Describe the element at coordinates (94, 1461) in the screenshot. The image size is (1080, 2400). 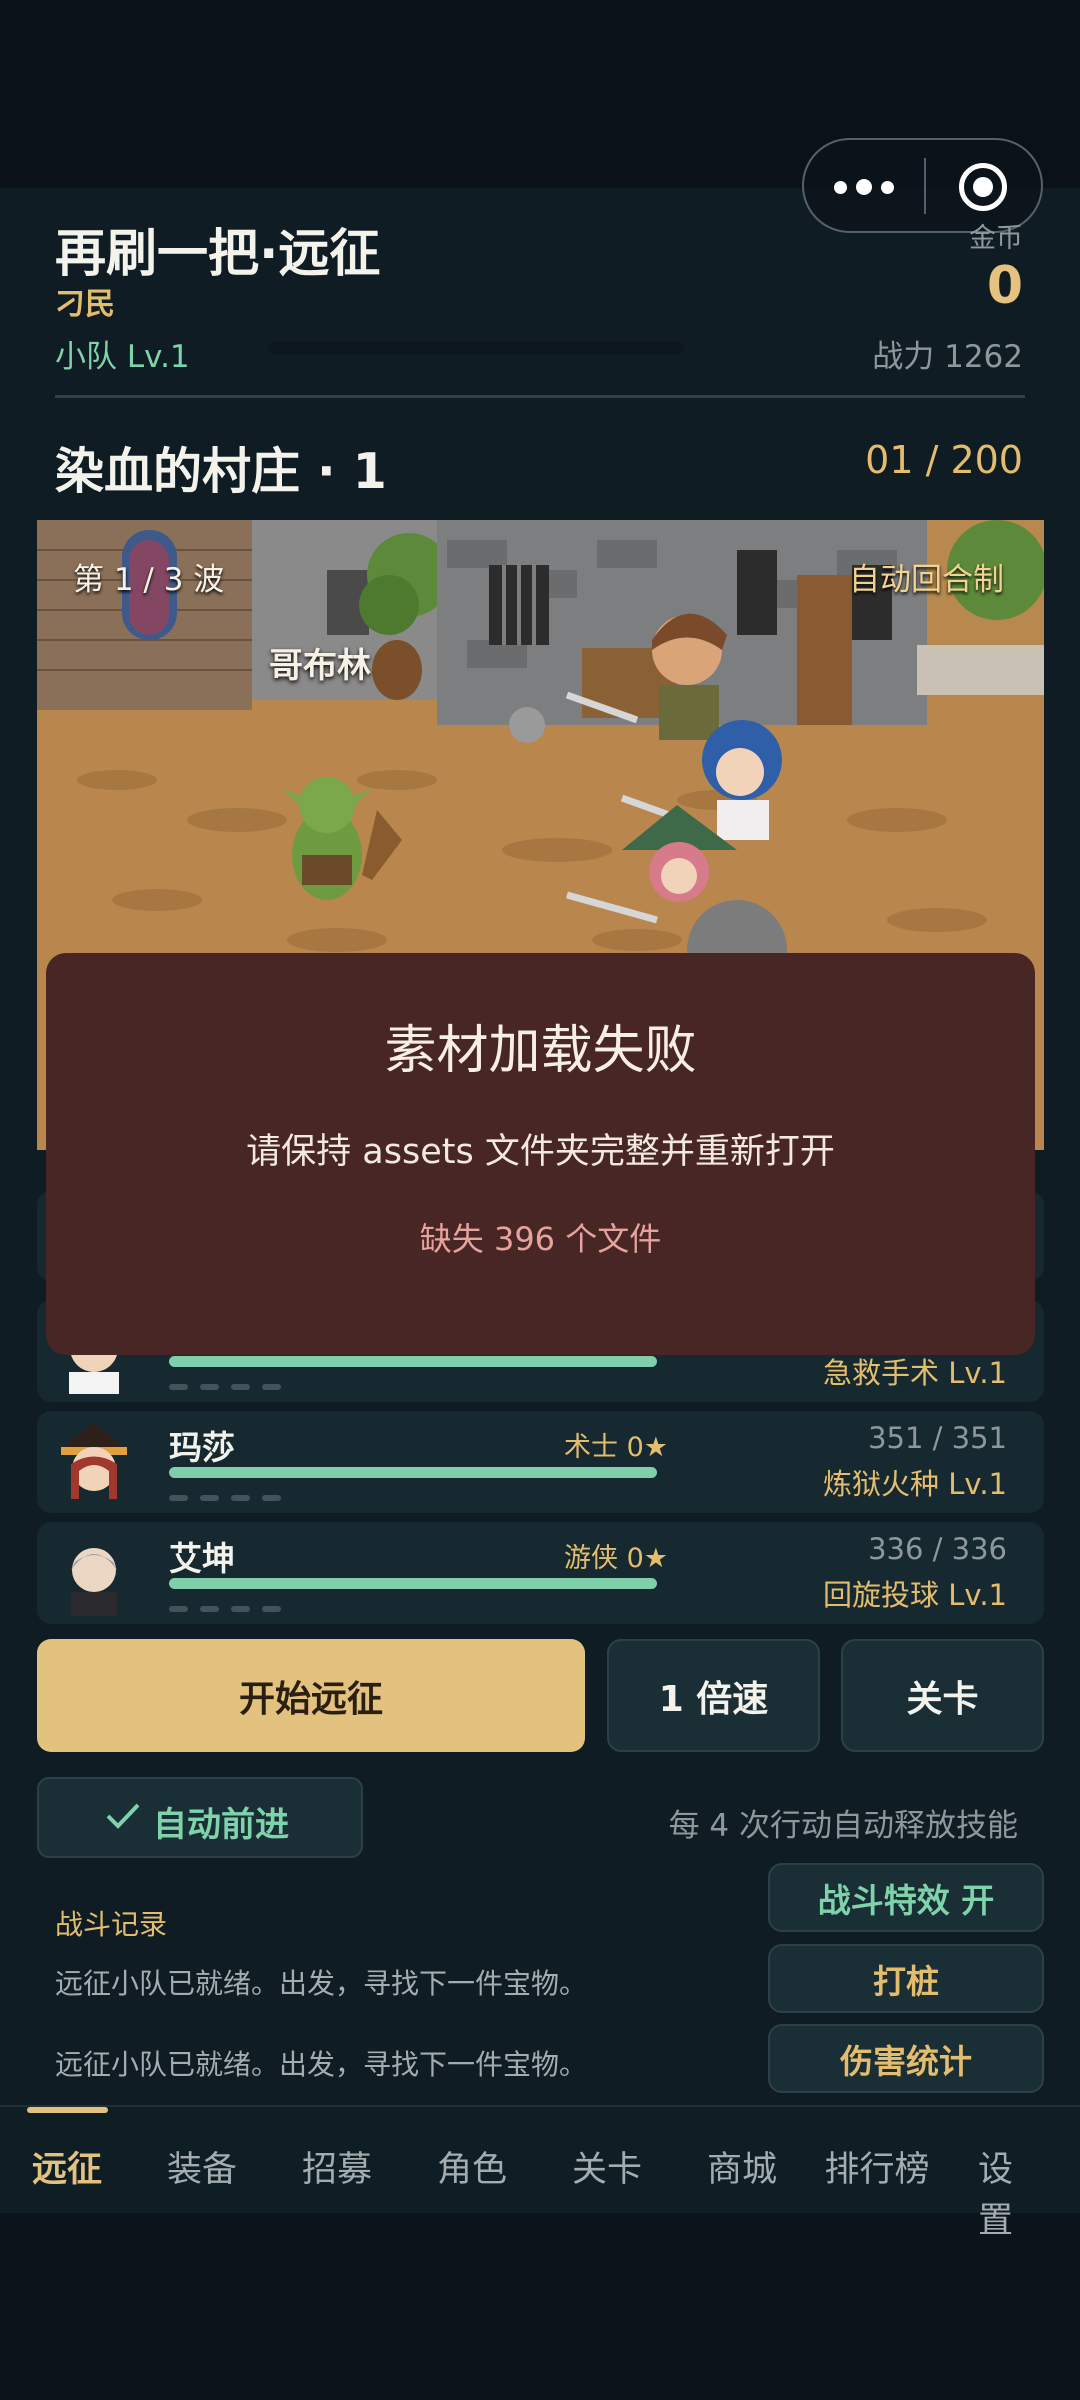
I see `hero-avatar-warlock` at that location.